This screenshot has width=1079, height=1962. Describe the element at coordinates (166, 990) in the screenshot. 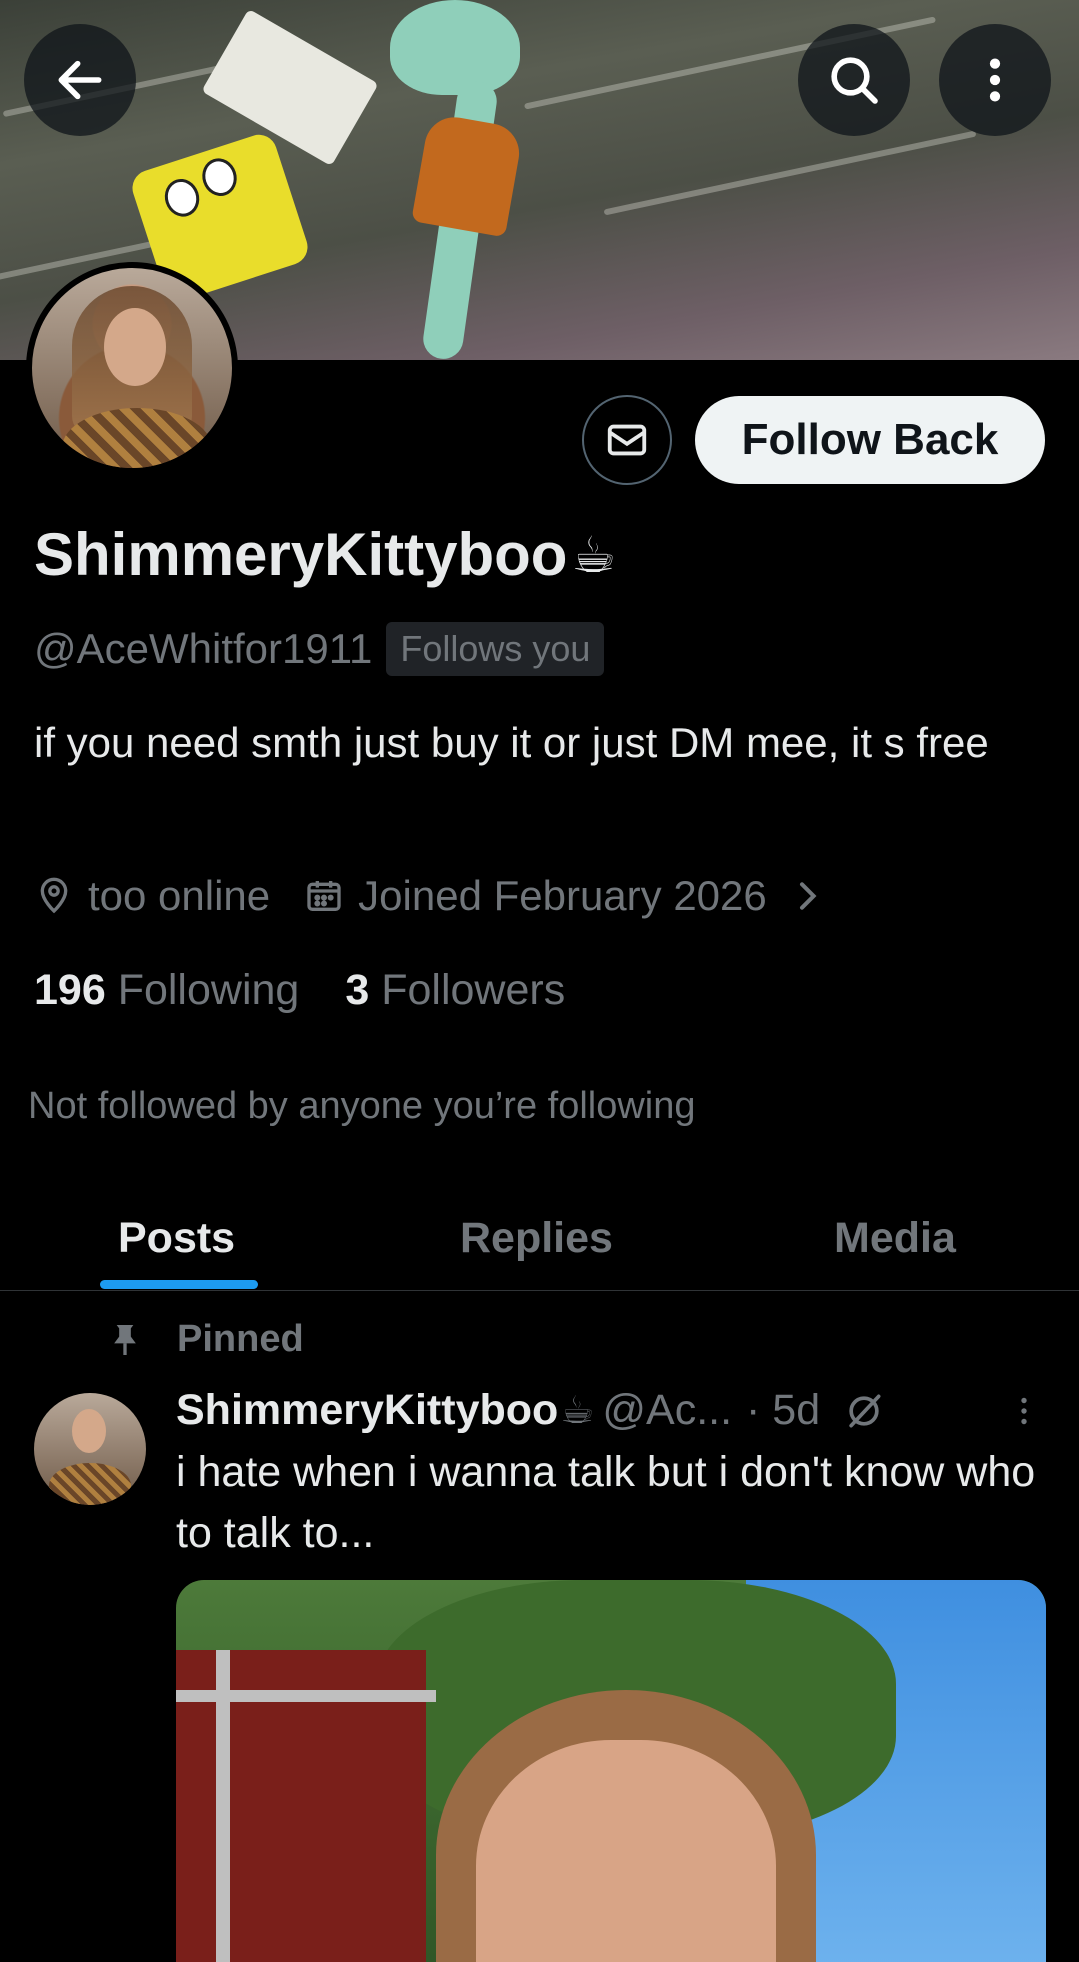

I see `following-stat: 196 Following` at that location.